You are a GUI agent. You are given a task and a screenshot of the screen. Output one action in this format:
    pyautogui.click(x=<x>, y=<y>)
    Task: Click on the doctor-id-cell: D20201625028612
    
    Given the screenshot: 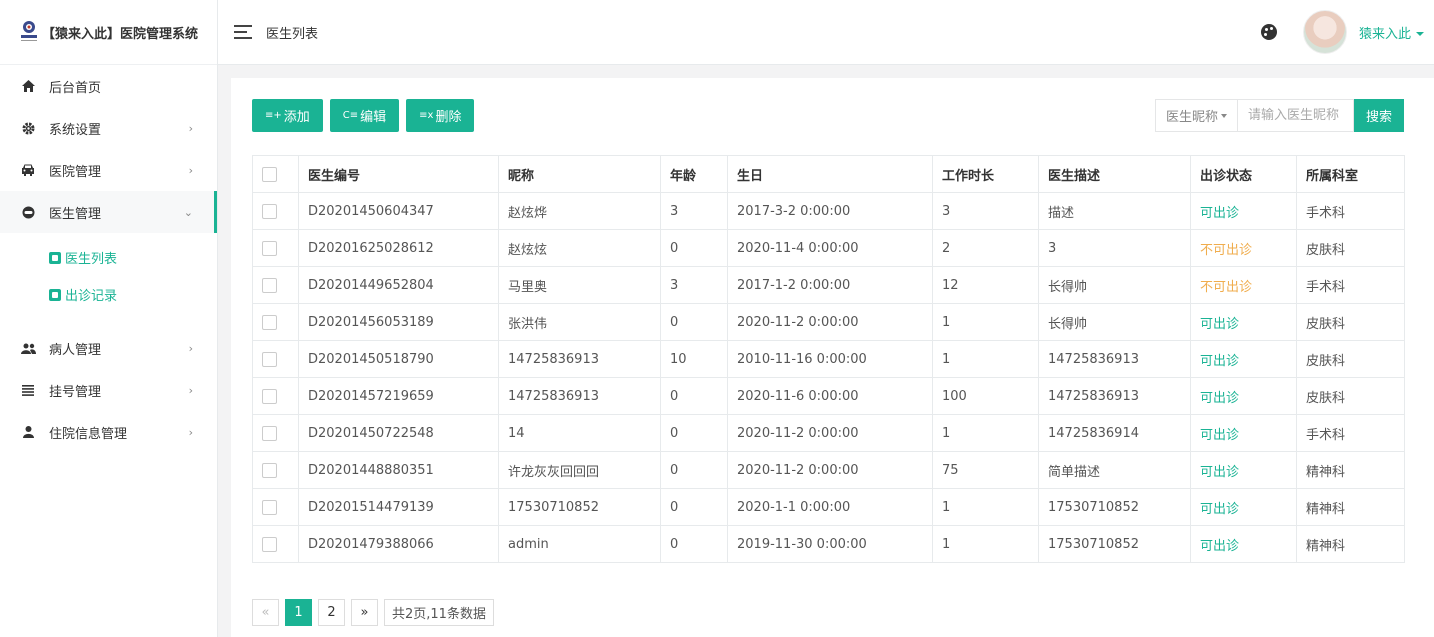 What is the action you would take?
    pyautogui.click(x=398, y=248)
    